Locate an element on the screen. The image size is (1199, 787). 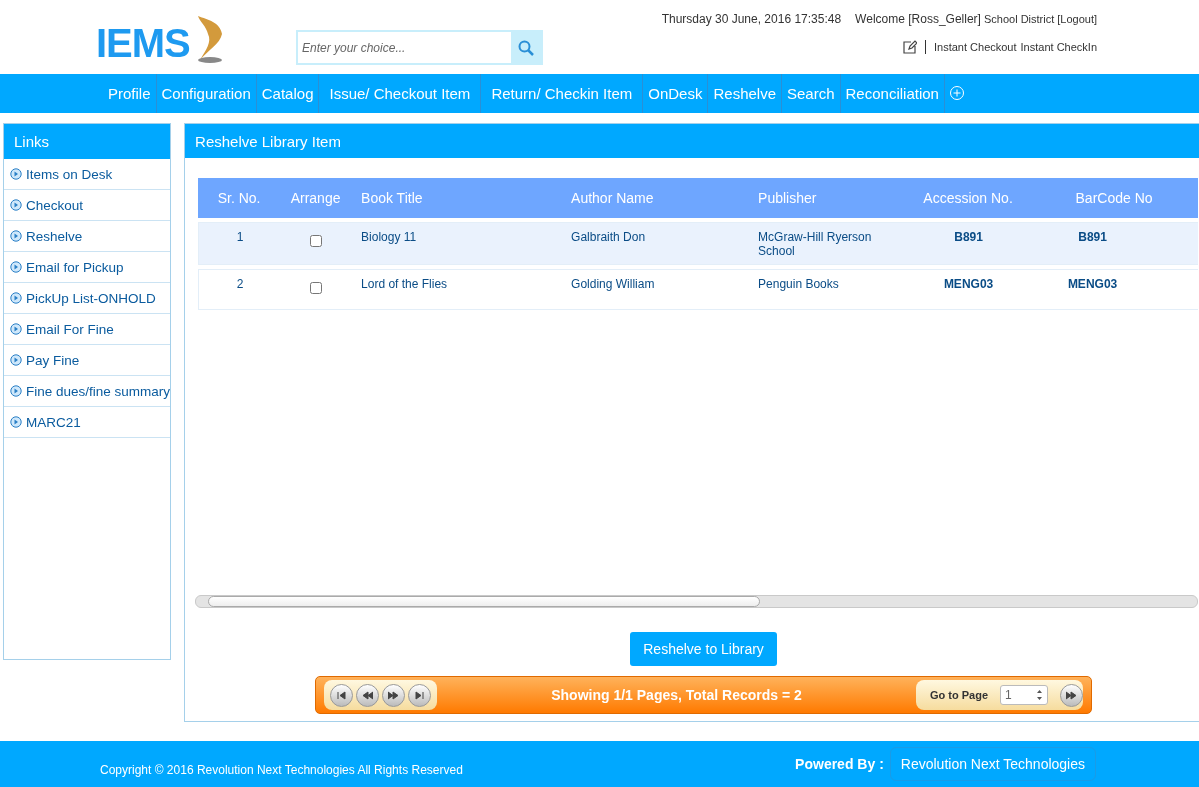
prev-icon is located at coordinates (368, 695).